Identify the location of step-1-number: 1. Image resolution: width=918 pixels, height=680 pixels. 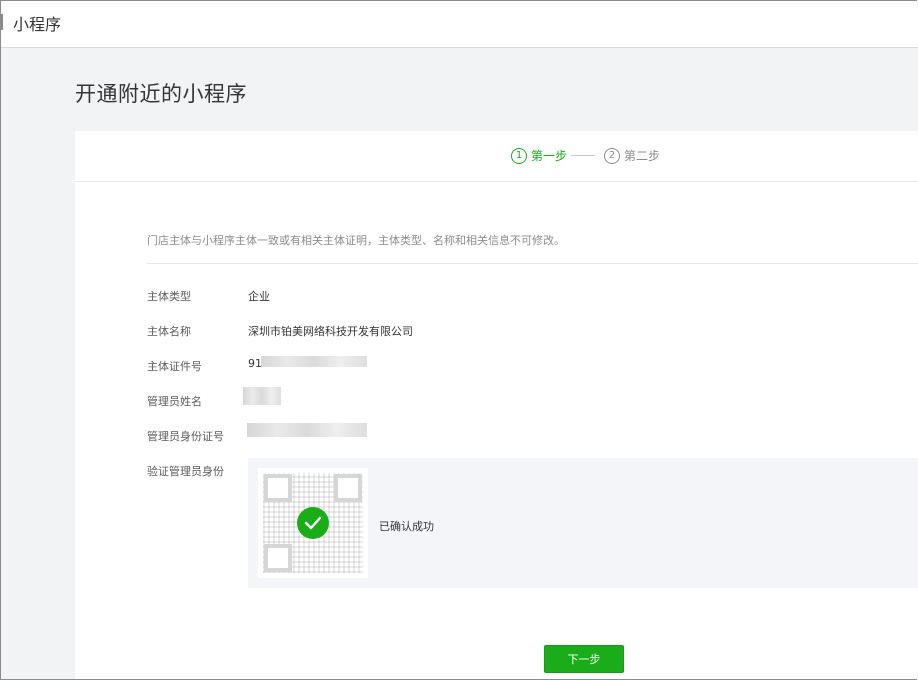
(519, 155).